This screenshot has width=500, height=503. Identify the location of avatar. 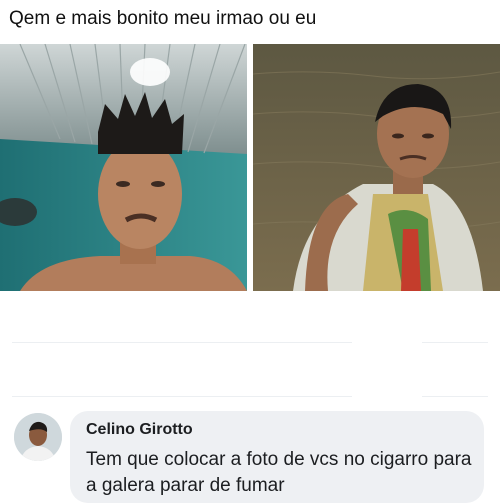
(38, 437).